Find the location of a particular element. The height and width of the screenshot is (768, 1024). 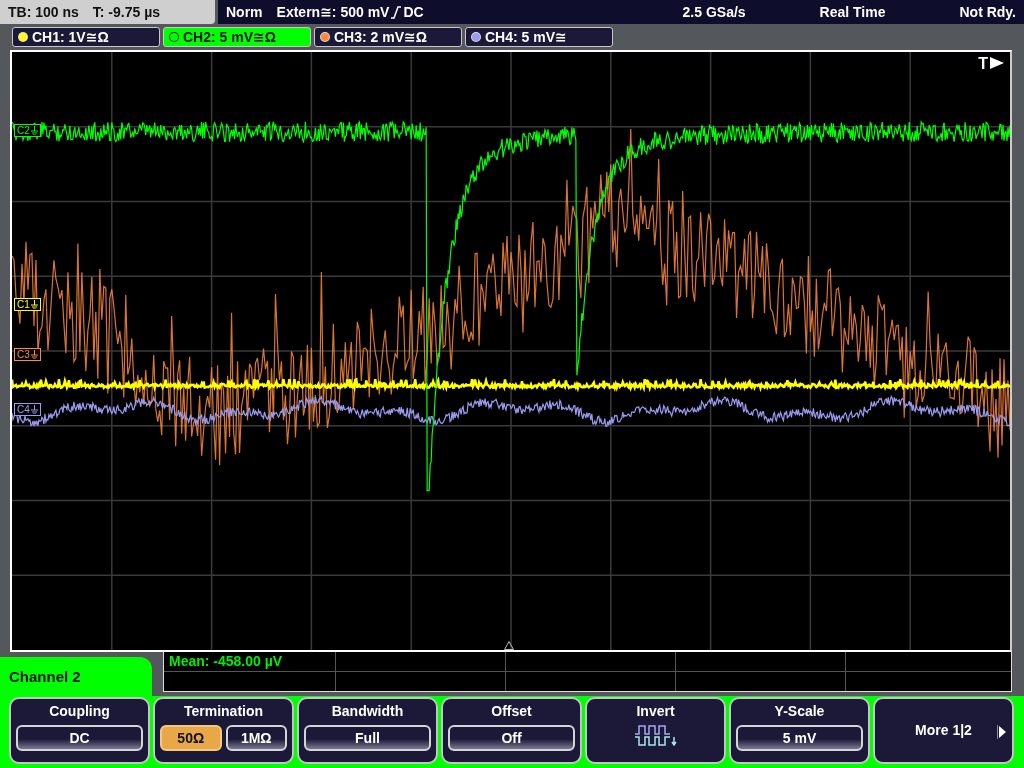

sample-rate: 2.5 GSa/s is located at coordinates (714, 12).